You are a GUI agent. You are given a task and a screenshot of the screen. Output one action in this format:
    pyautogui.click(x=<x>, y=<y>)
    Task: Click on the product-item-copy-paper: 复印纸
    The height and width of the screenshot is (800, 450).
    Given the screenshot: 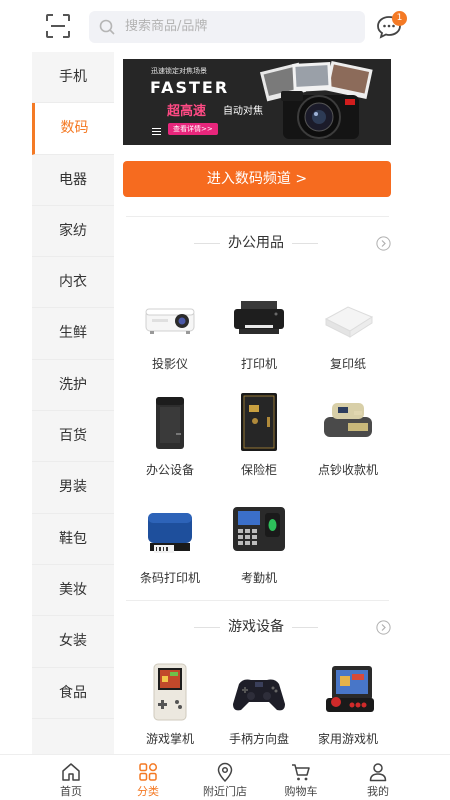 What is the action you would take?
    pyautogui.click(x=341, y=336)
    